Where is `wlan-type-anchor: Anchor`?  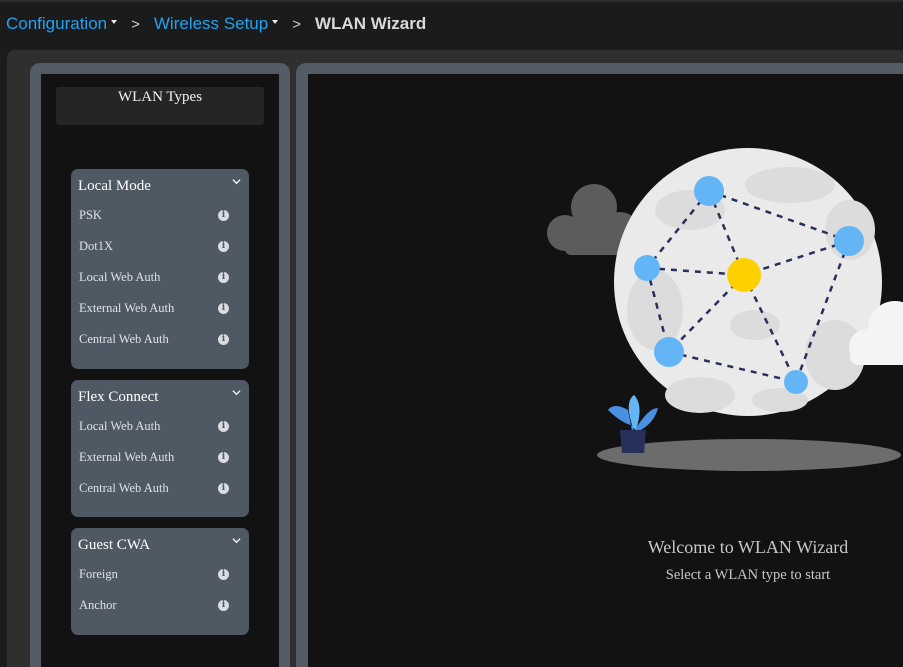 wlan-type-anchor: Anchor is located at coordinates (98, 605).